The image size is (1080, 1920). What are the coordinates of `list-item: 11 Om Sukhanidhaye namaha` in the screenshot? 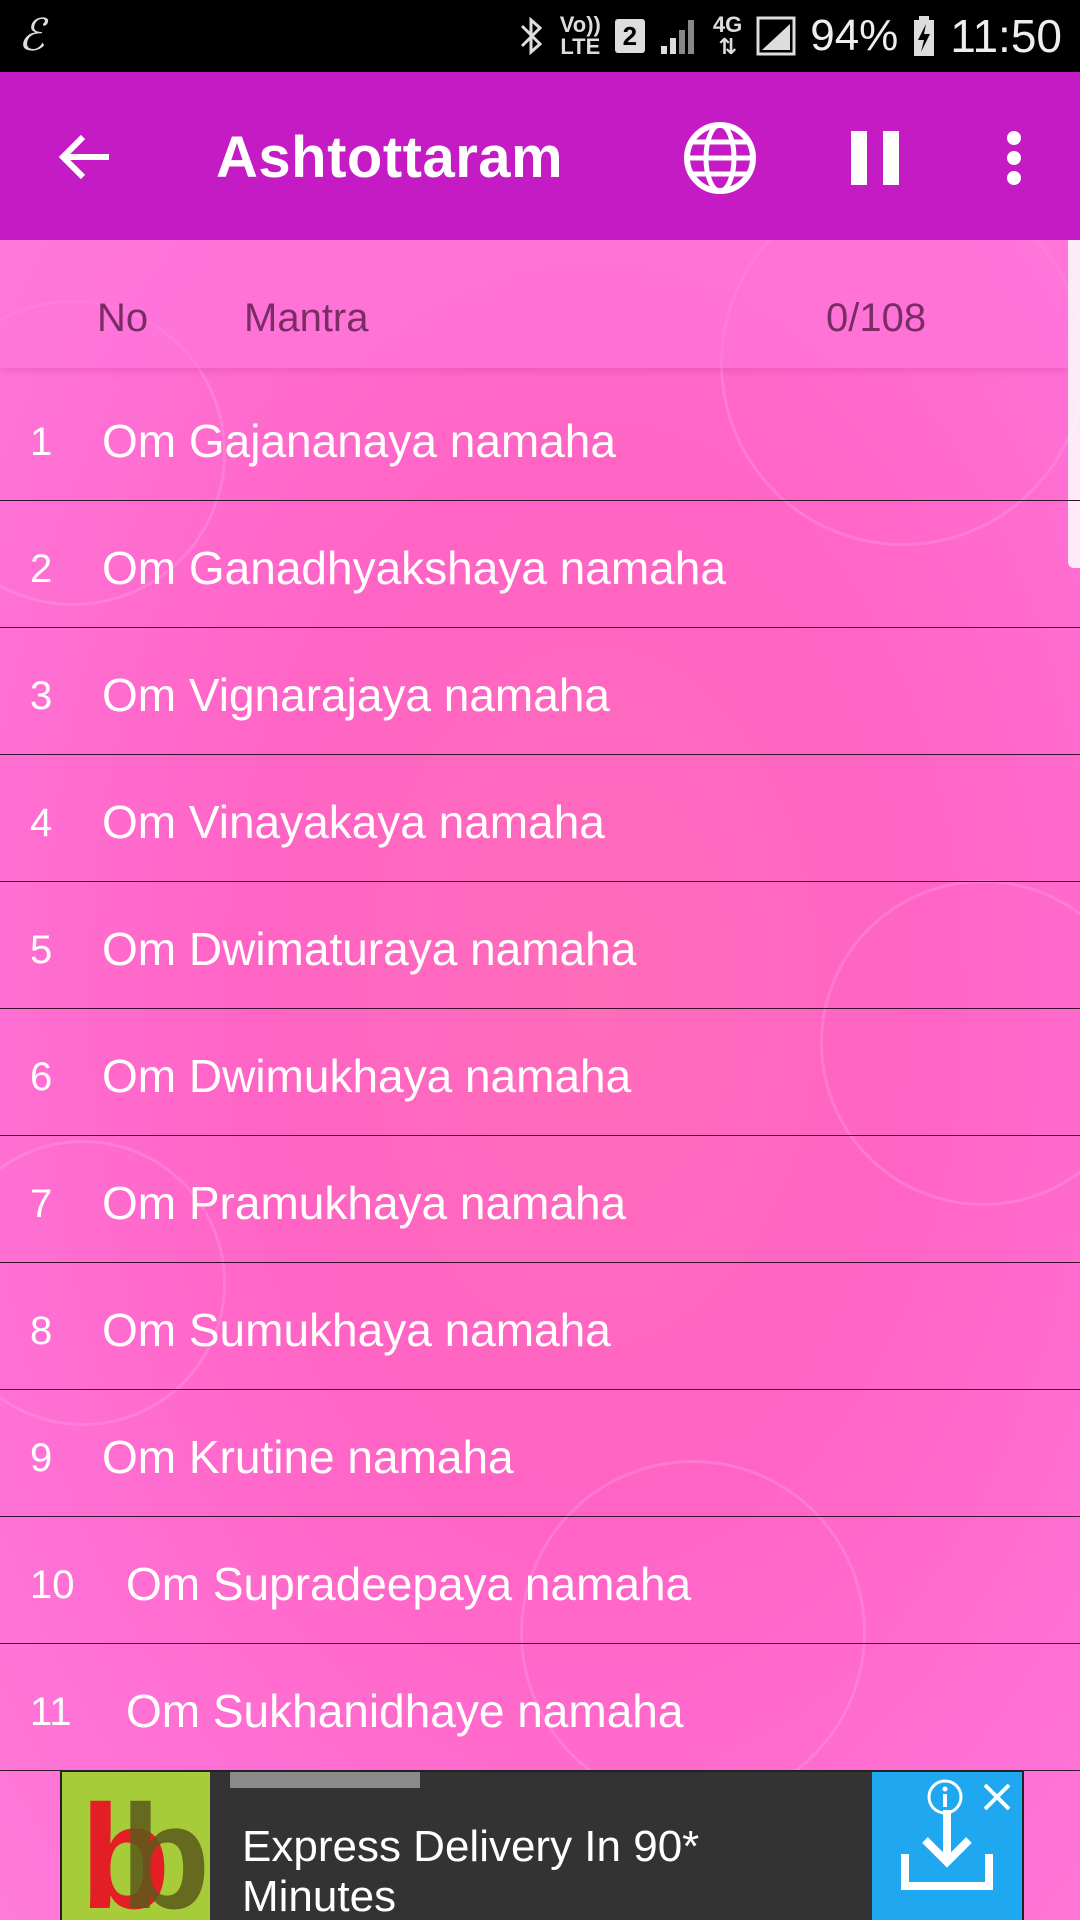 It's located at (540, 1707).